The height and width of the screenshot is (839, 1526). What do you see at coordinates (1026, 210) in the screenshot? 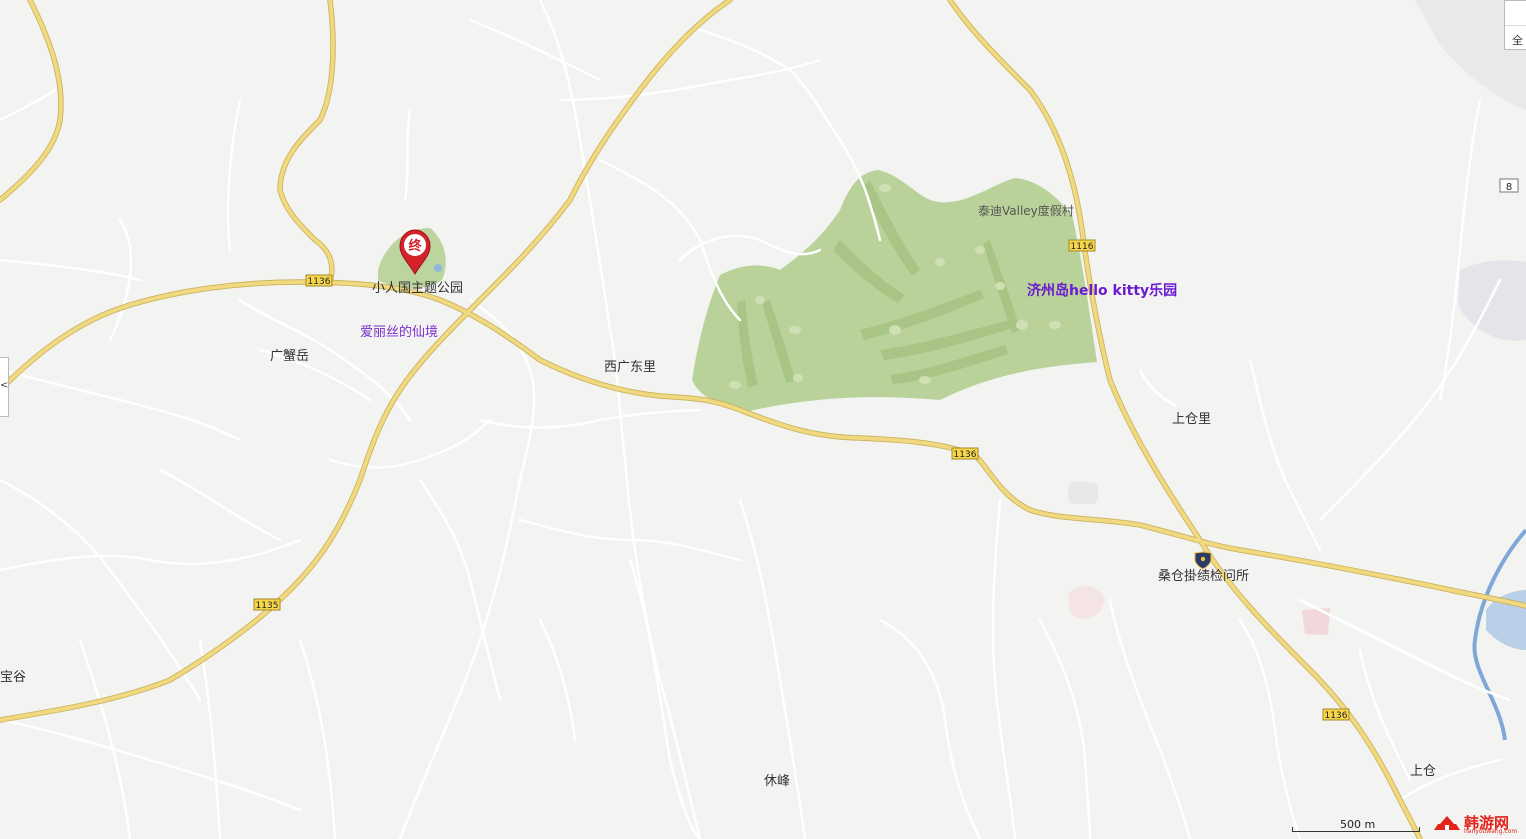
I see `label-teddy-valley-resort: 泰迪Valley度假村` at bounding box center [1026, 210].